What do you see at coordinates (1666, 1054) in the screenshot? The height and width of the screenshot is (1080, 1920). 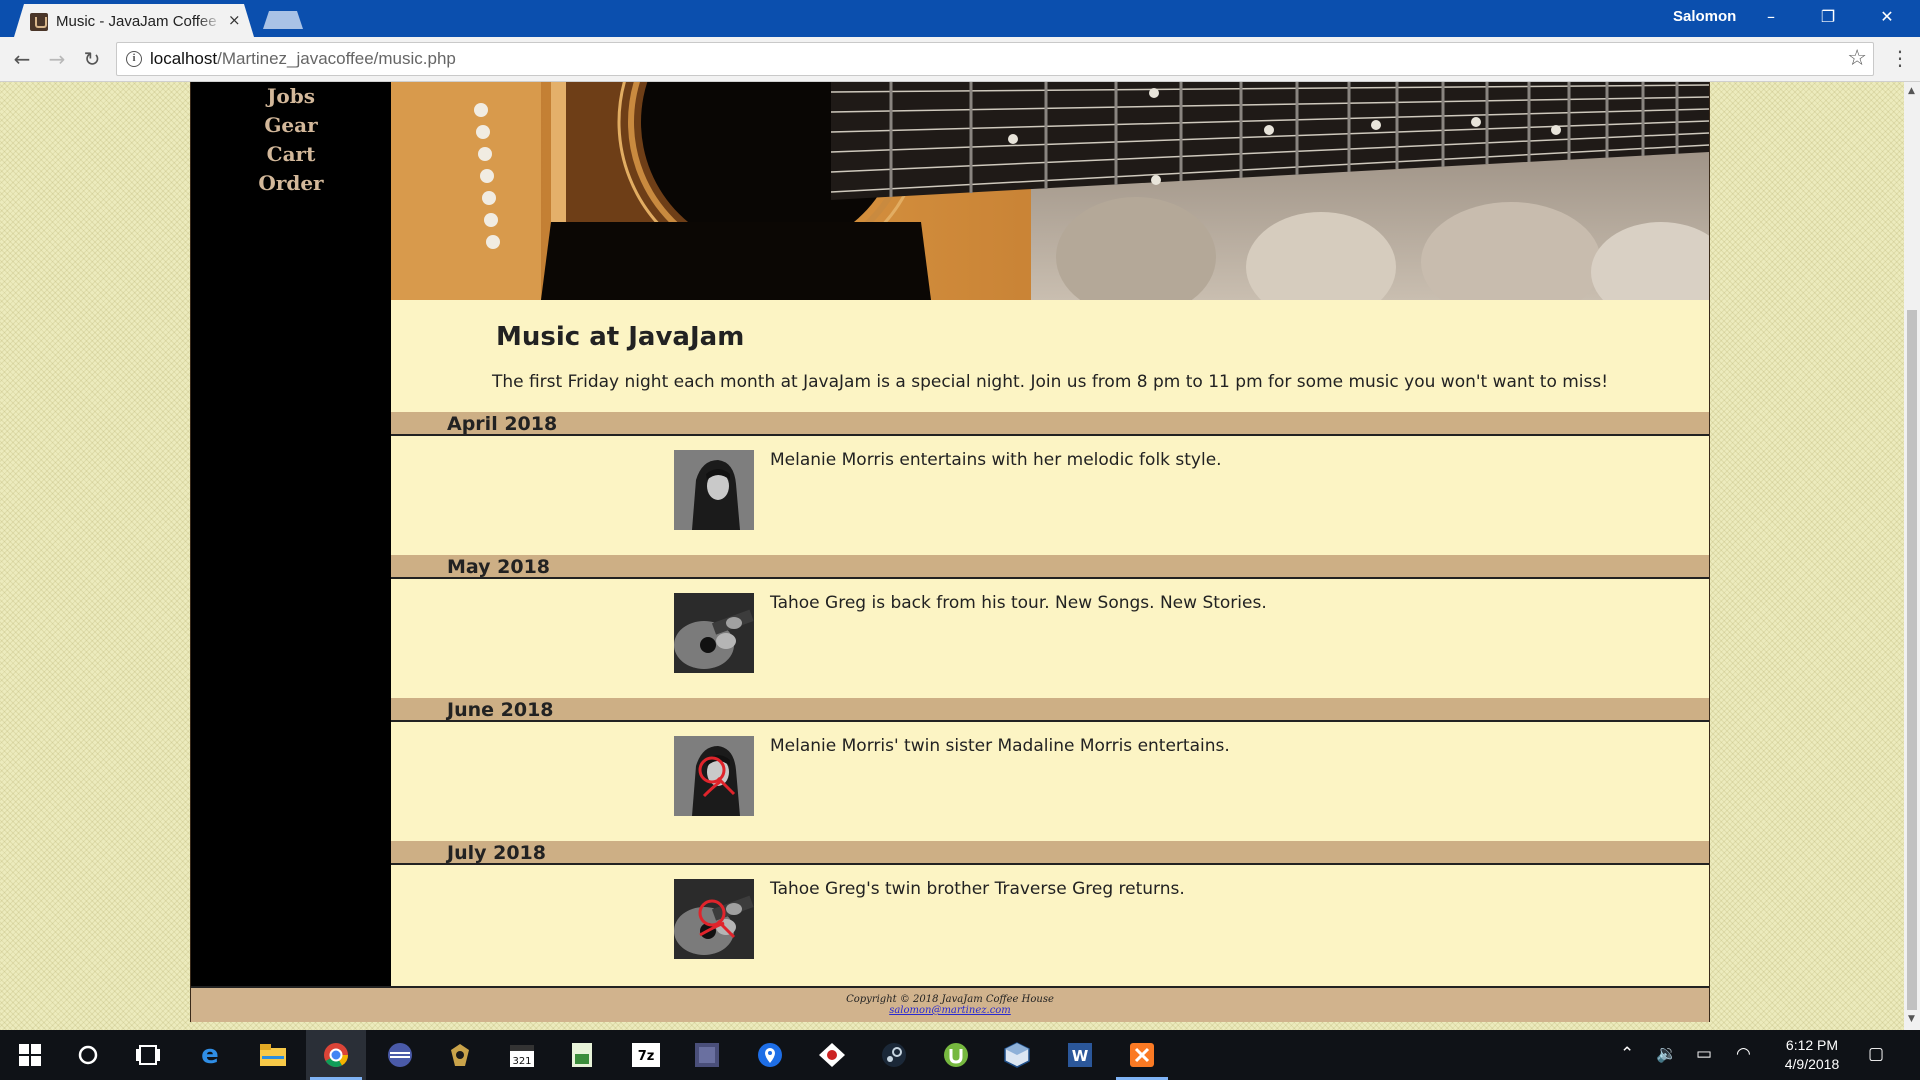 I see `volume-icon: 🔉` at bounding box center [1666, 1054].